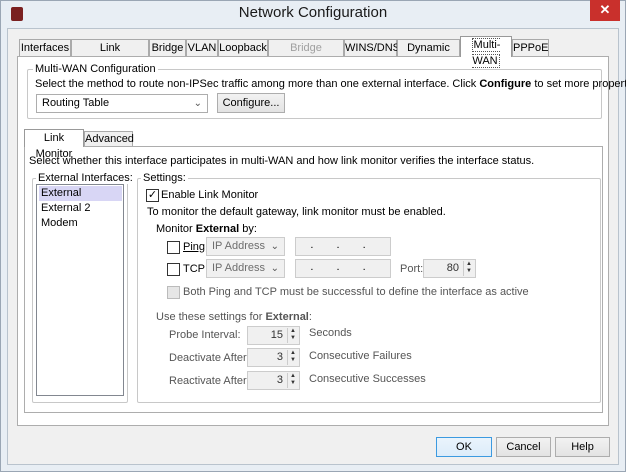 The height and width of the screenshot is (472, 626). What do you see at coordinates (449, 268) in the screenshot?
I see `port-spinner: 80 ▲ ▼` at bounding box center [449, 268].